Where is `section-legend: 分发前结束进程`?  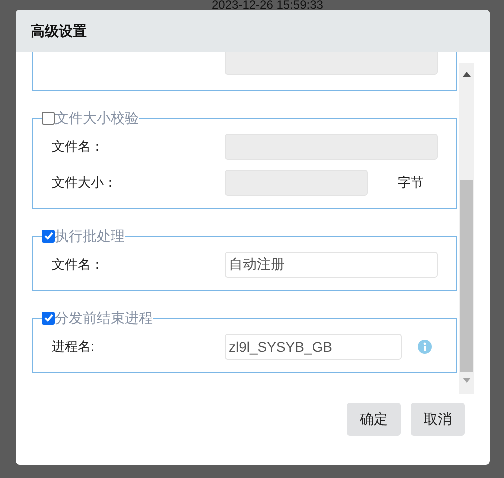
section-legend: 分发前结束进程 is located at coordinates (104, 318).